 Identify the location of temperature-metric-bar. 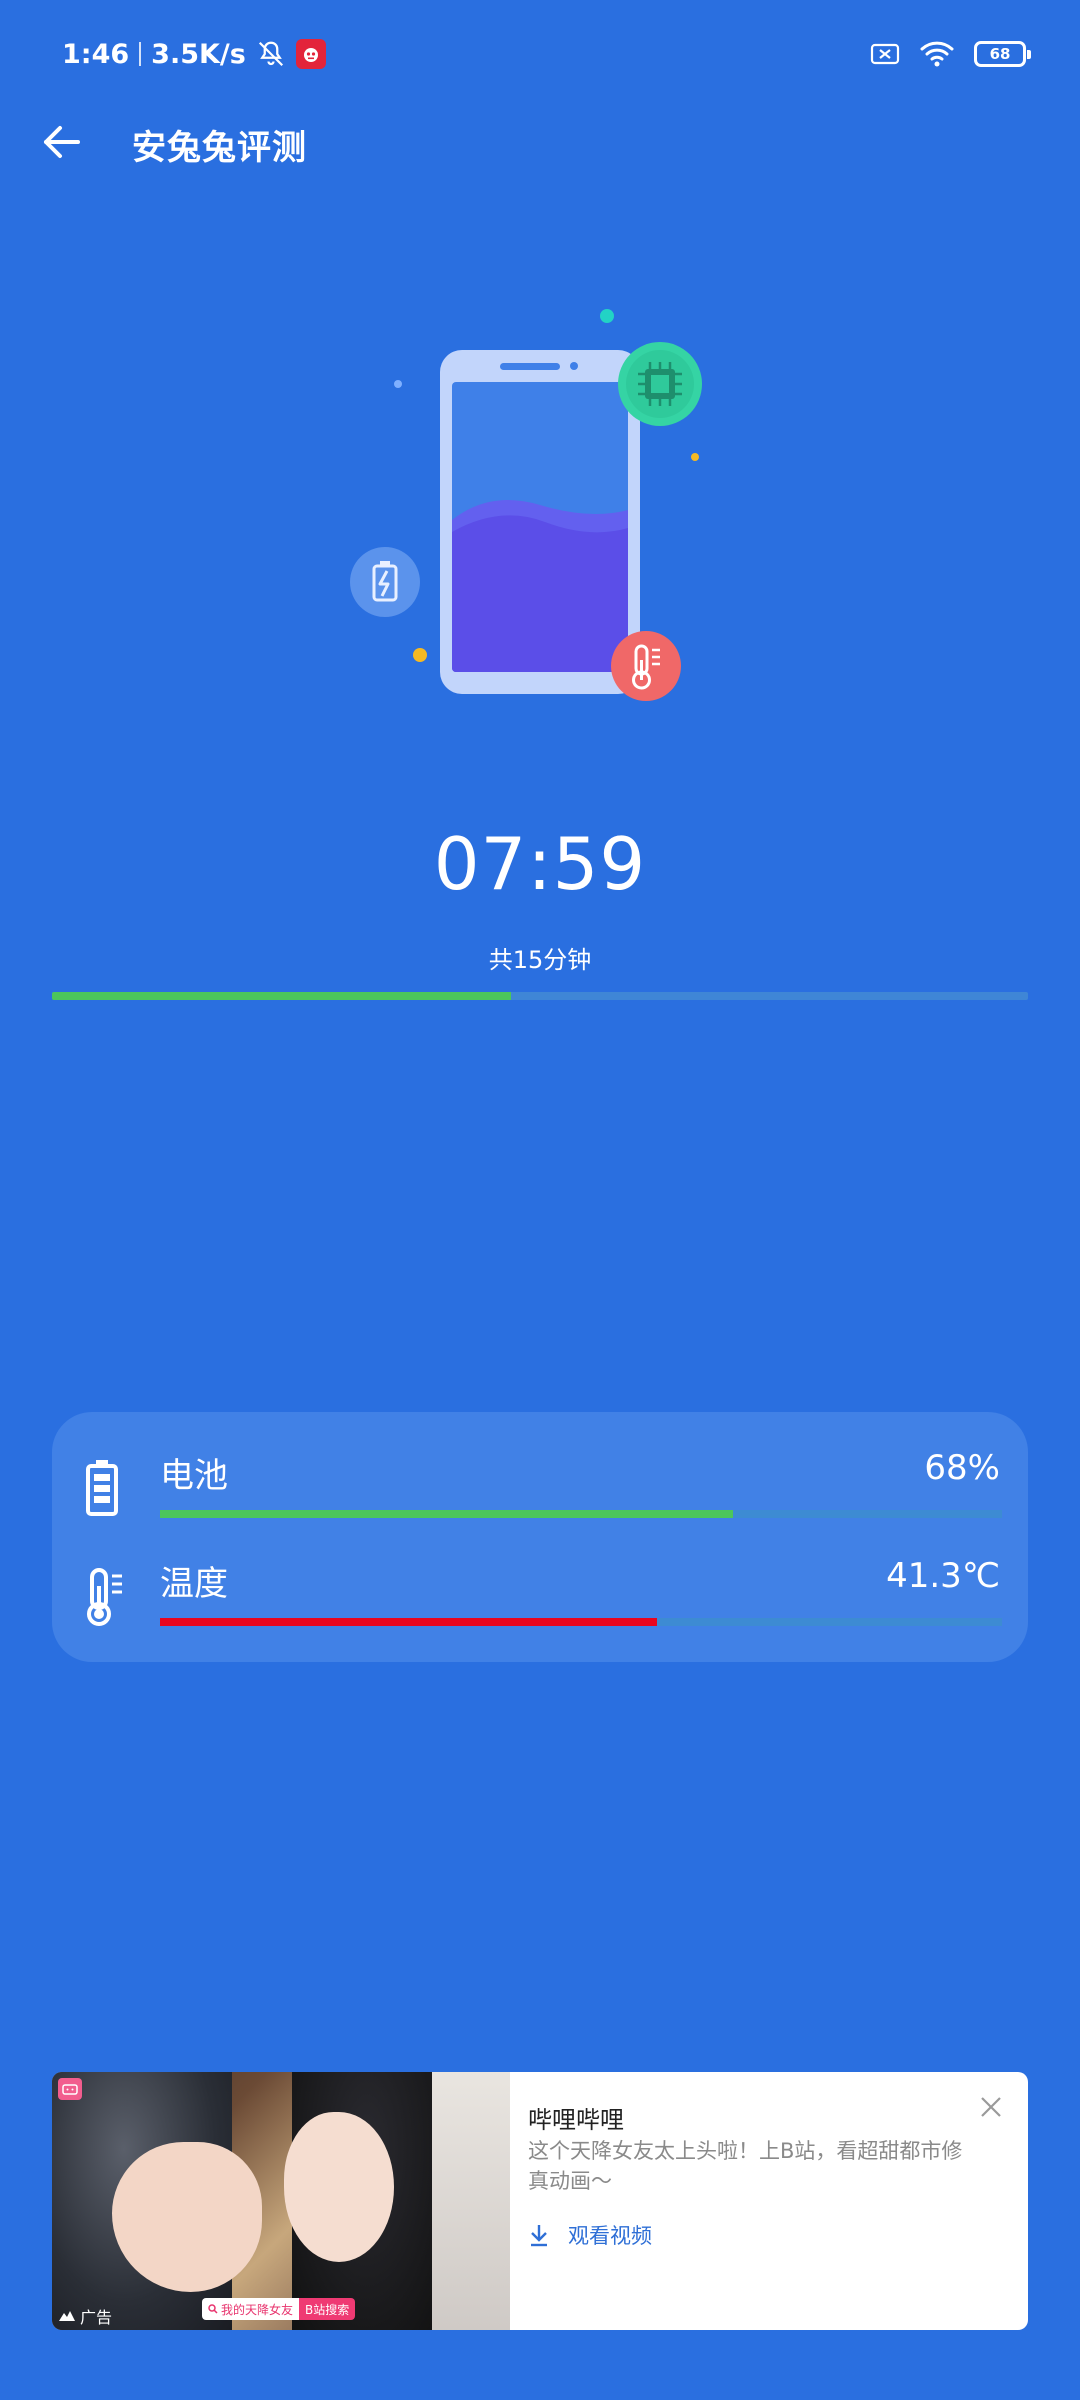
(581, 1622).